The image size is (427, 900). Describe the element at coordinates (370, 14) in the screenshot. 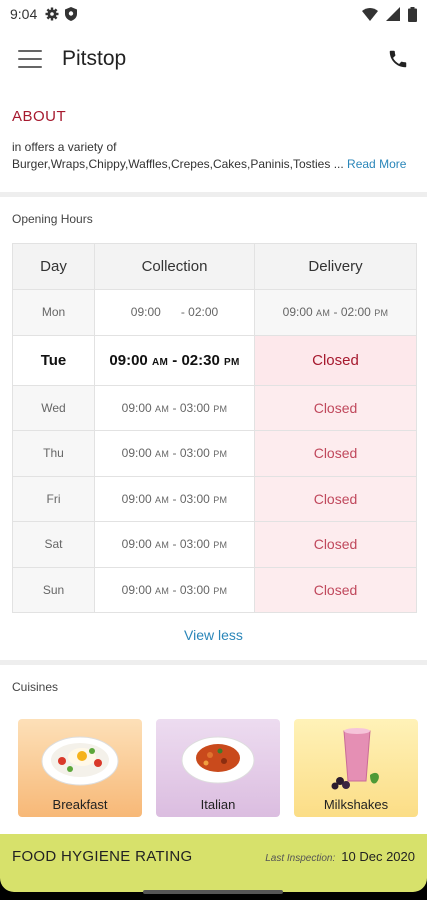

I see `wifi-icon` at that location.